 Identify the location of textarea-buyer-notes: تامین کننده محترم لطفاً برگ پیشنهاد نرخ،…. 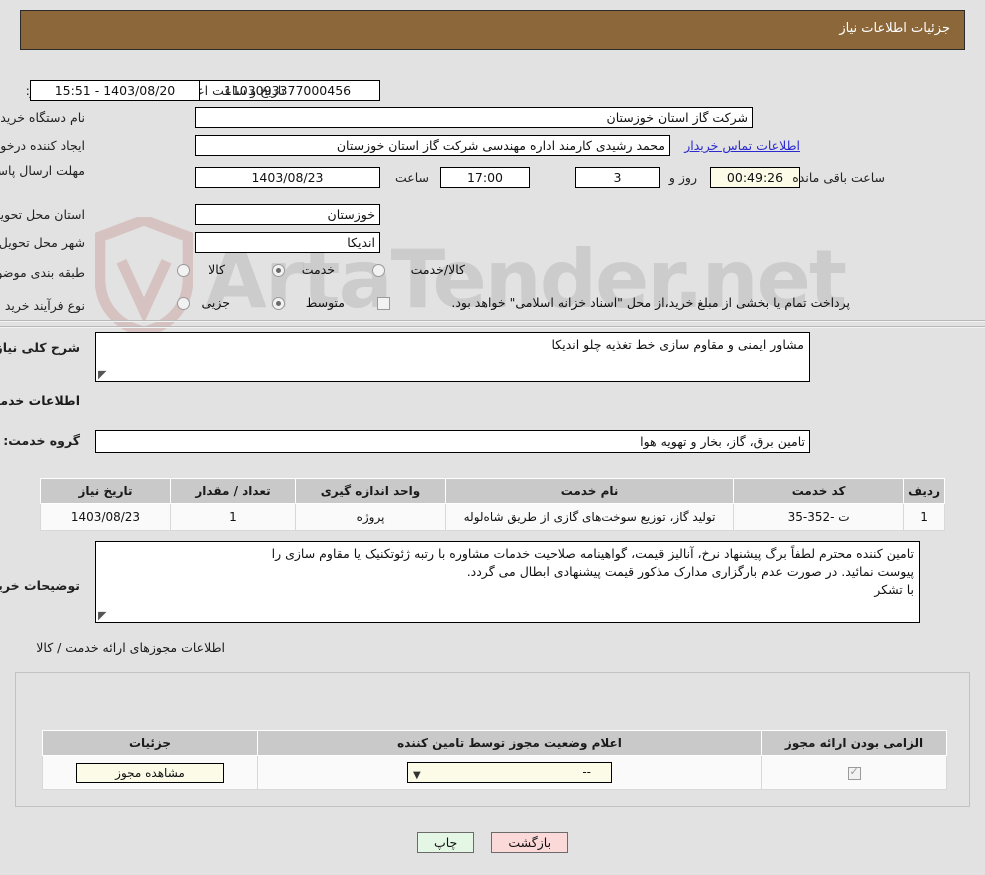
(507, 582).